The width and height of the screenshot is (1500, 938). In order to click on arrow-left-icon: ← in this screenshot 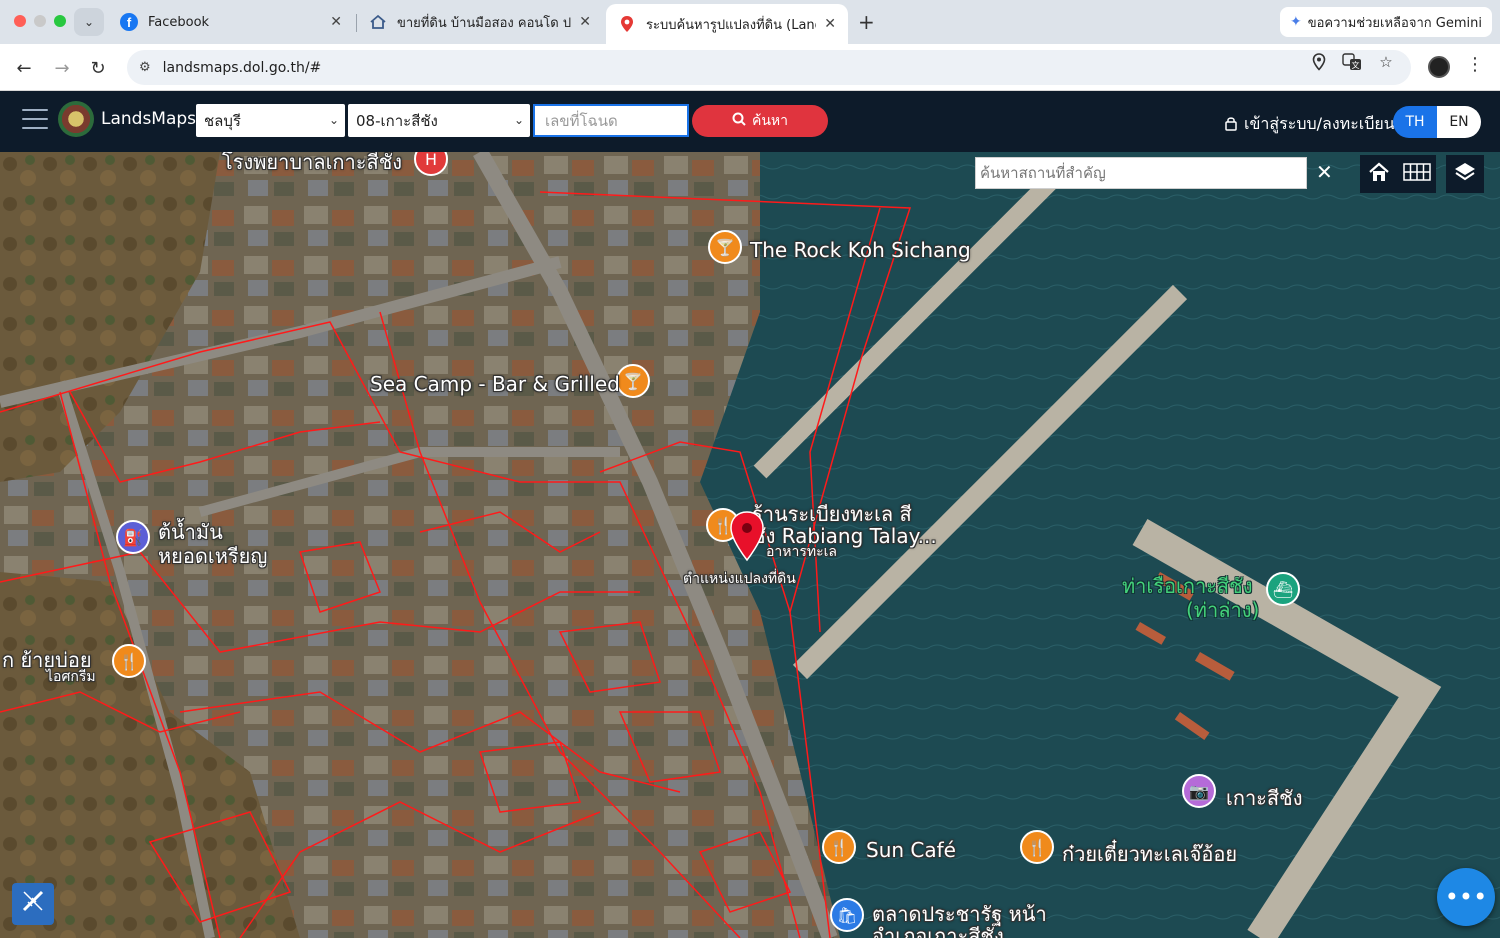, I will do `click(24, 68)`.